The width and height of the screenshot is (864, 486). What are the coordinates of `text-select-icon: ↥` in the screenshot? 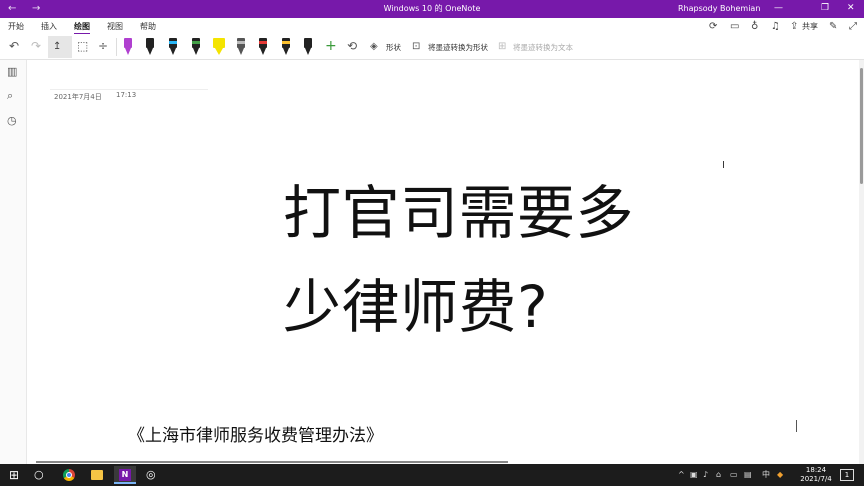 It's located at (57, 46).